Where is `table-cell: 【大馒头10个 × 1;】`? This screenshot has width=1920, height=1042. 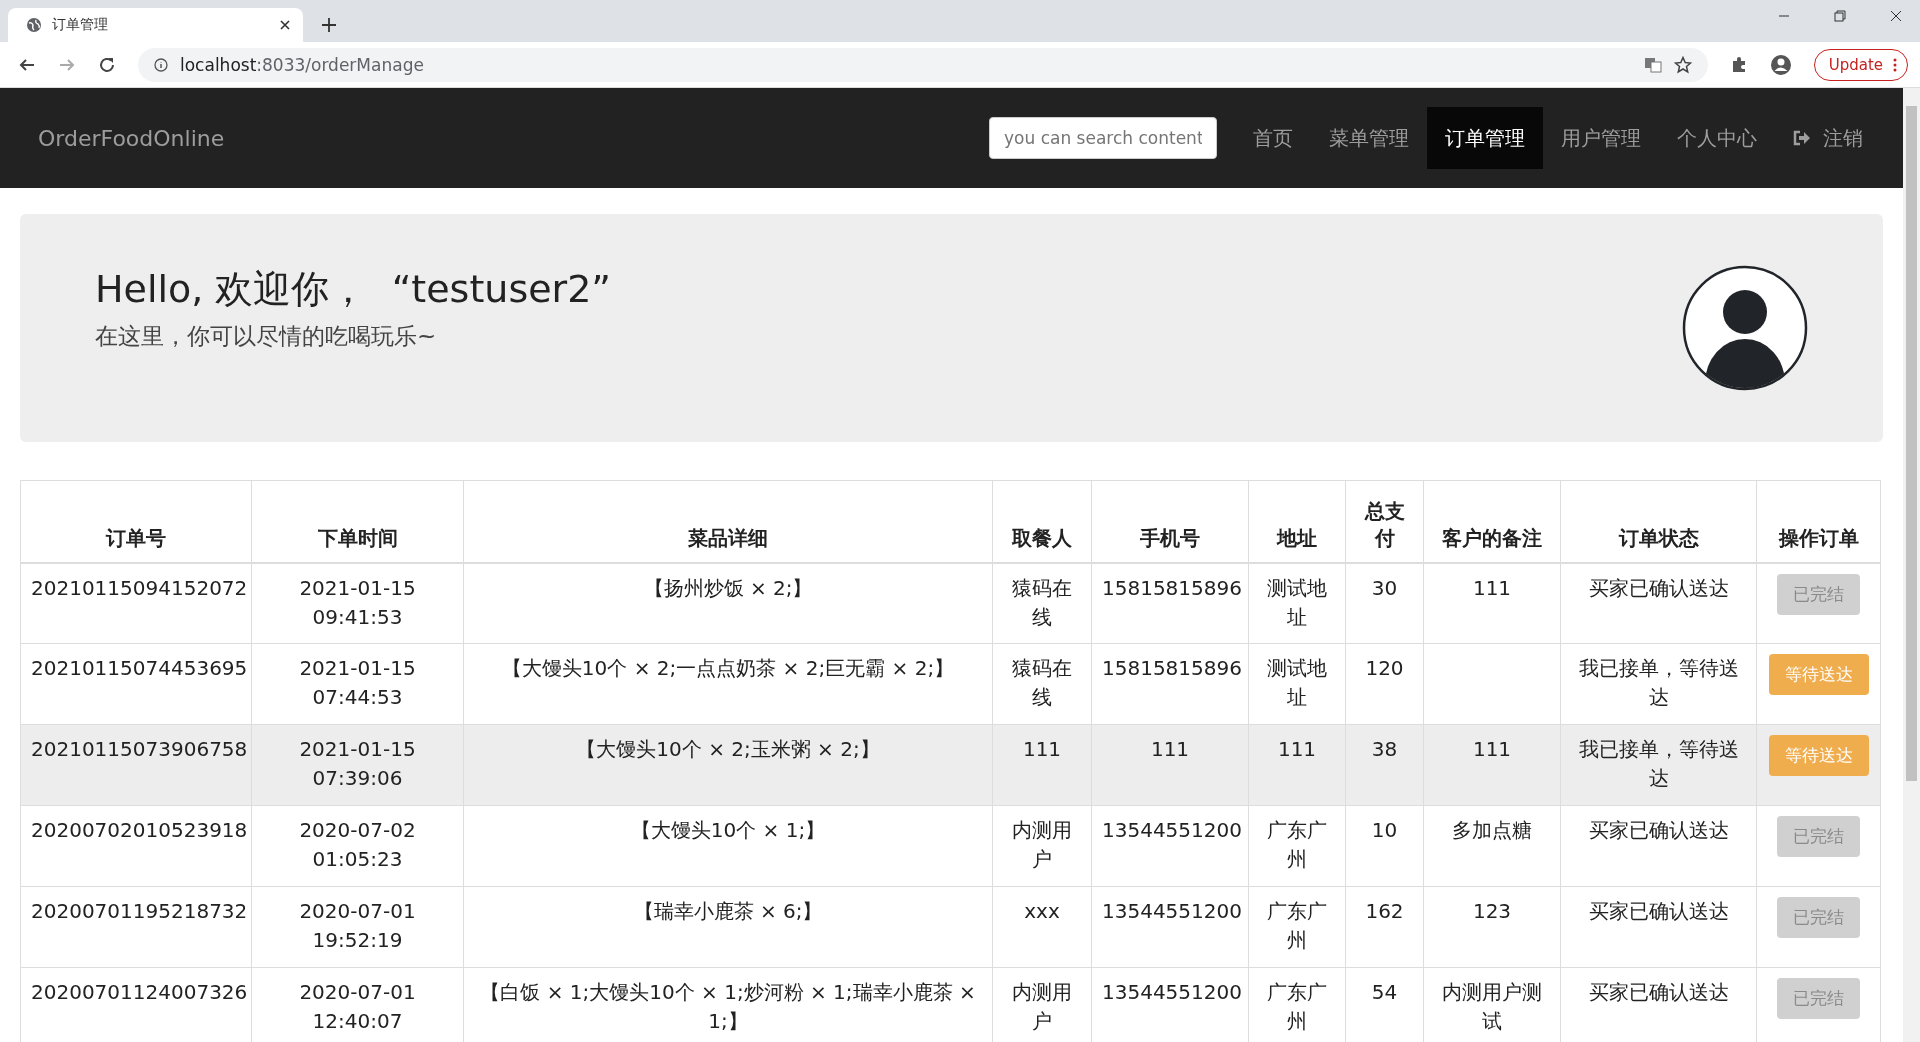 table-cell: 【大馒头10个 × 1;】 is located at coordinates (728, 846).